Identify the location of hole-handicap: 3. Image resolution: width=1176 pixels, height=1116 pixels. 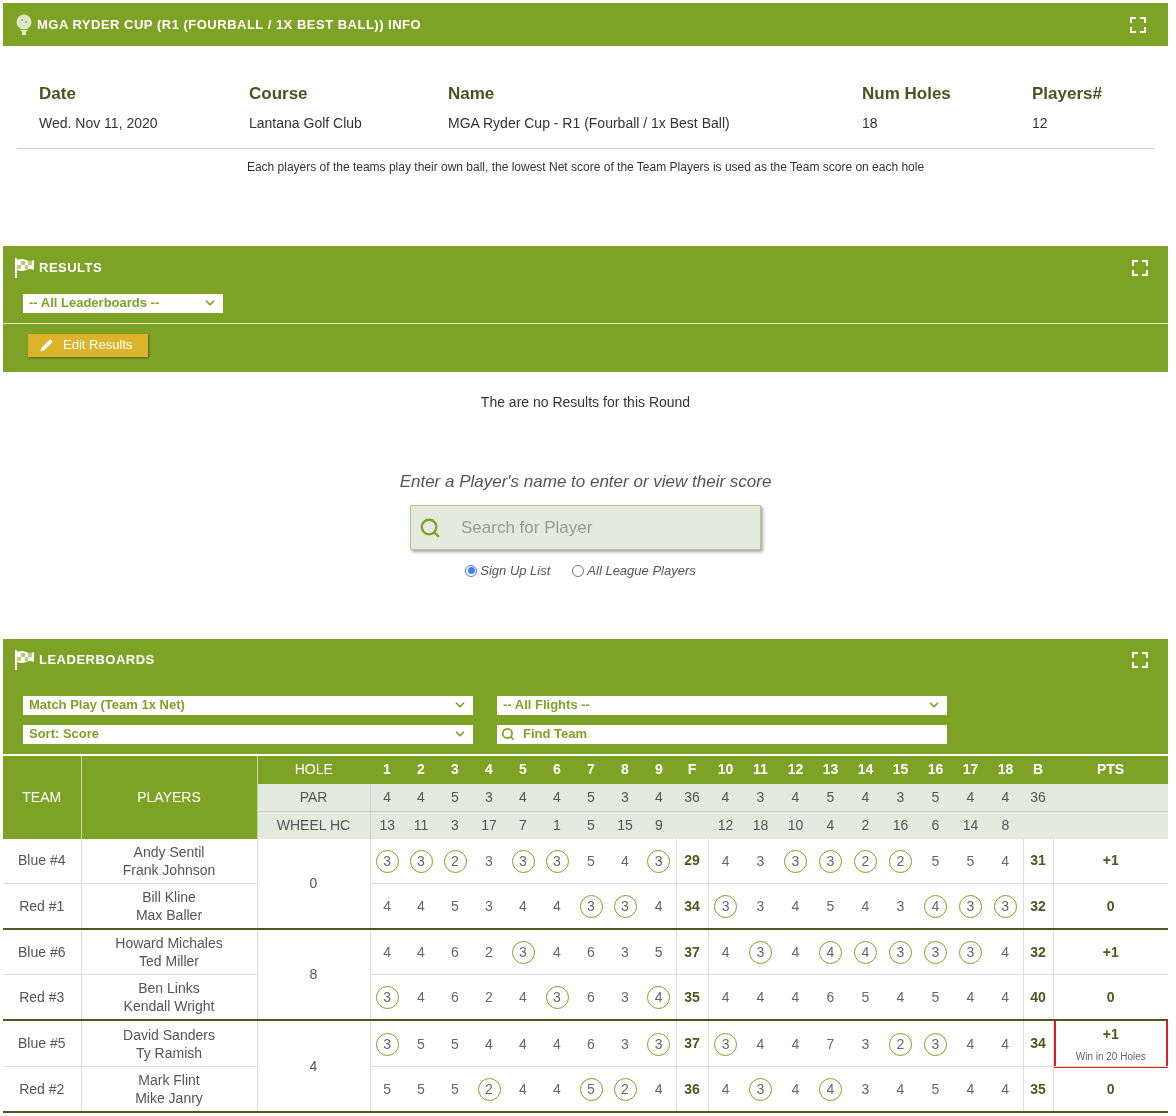
(455, 825).